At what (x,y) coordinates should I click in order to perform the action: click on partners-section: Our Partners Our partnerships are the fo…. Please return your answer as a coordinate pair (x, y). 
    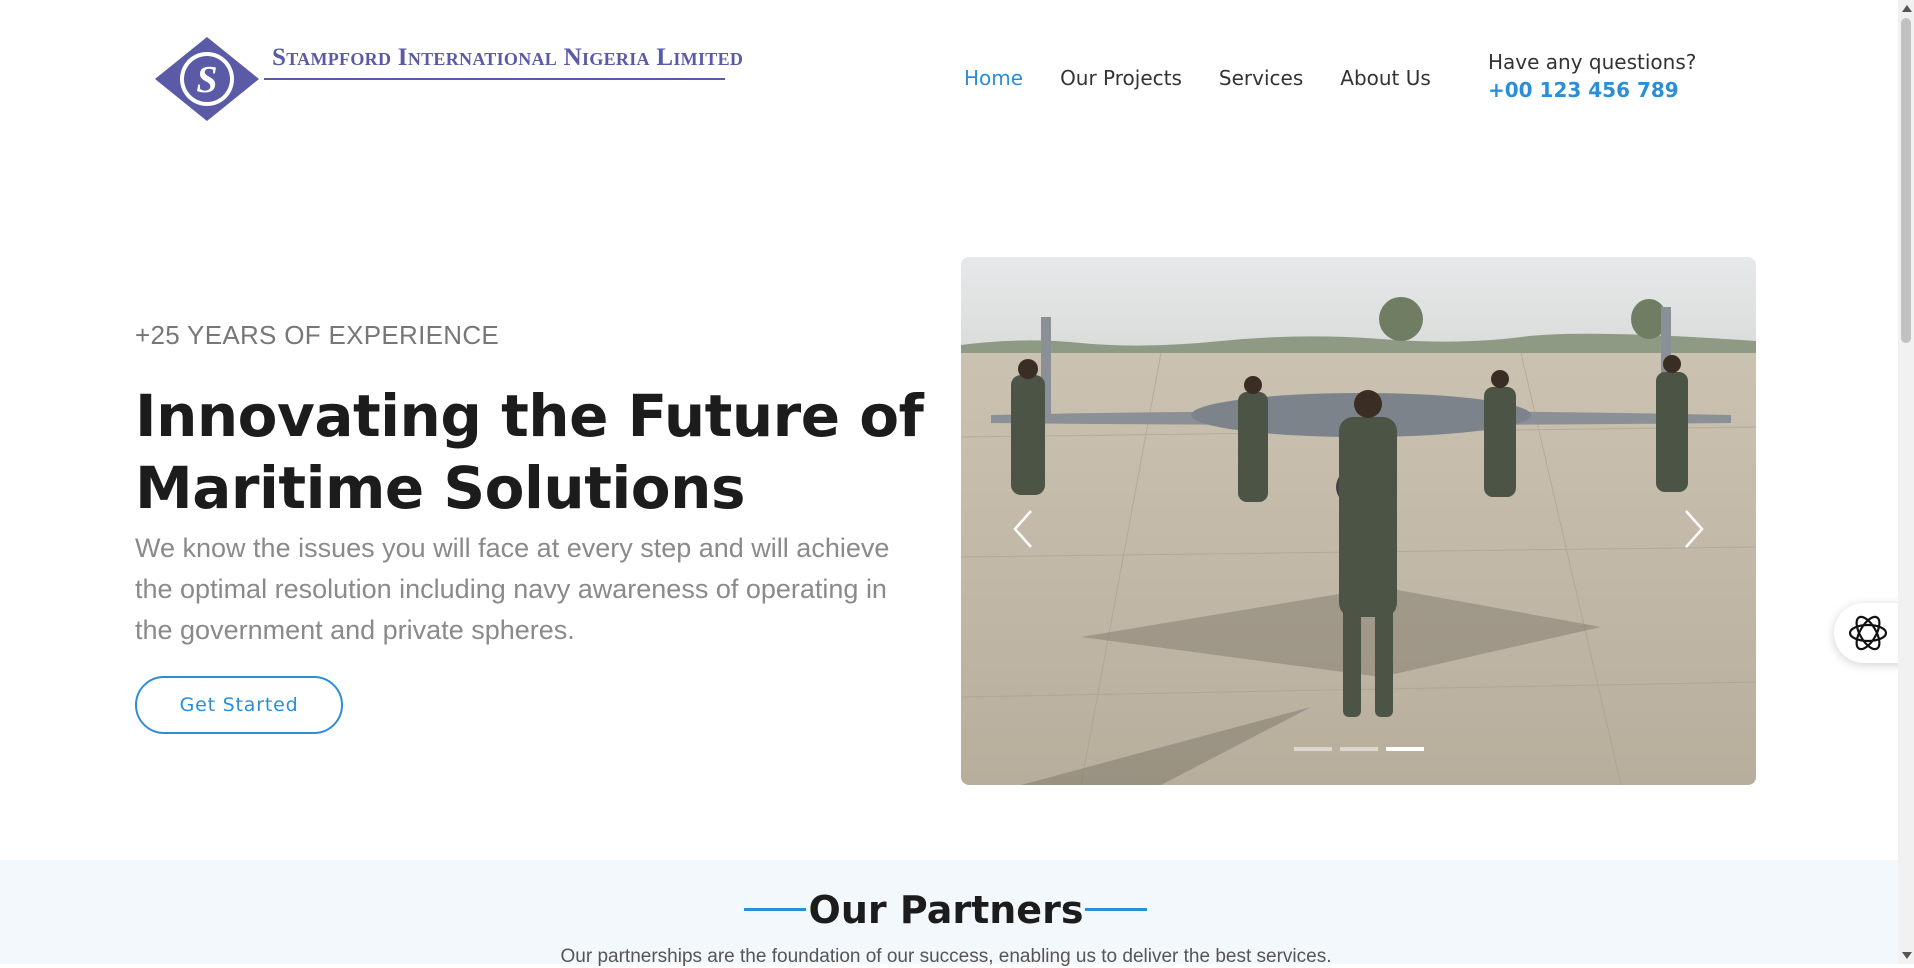
    Looking at the image, I should click on (949, 913).